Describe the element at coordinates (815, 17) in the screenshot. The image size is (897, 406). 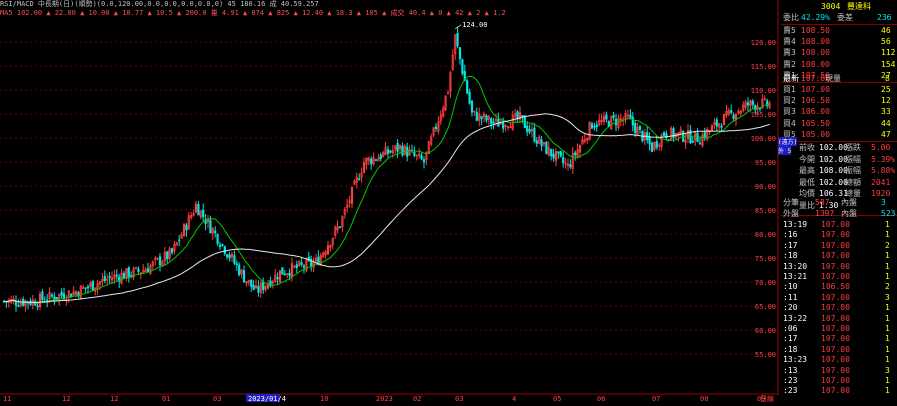
I see `ratio-value: 42.29%` at that location.